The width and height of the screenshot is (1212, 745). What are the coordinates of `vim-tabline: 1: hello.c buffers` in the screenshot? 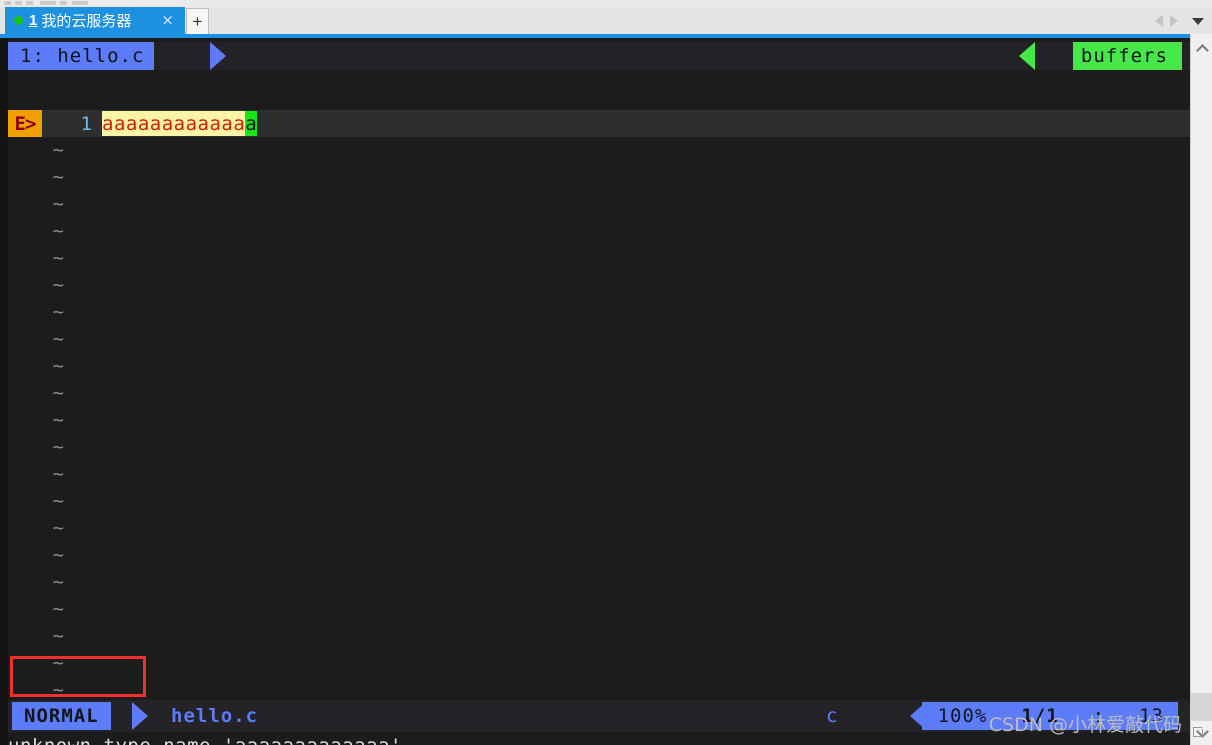 It's located at (599, 56).